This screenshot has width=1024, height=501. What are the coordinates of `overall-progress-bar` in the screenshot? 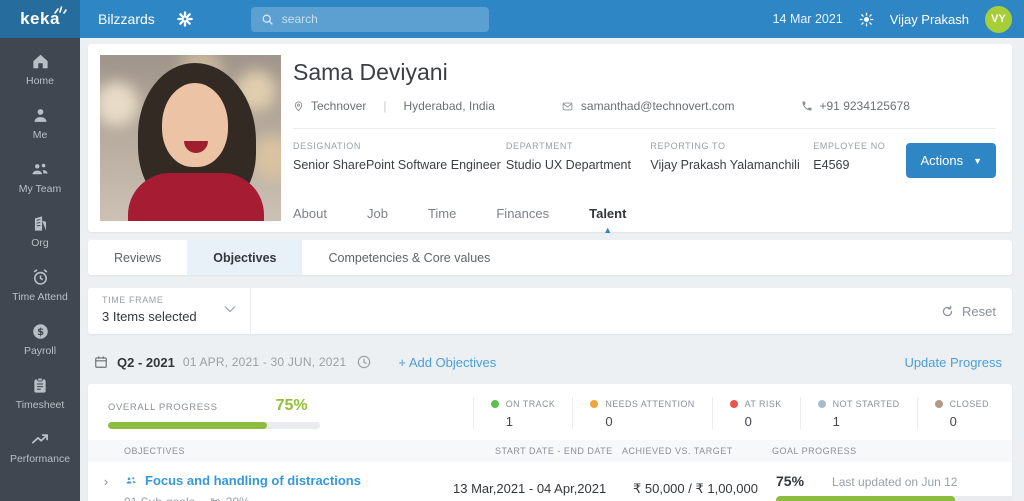 It's located at (214, 425).